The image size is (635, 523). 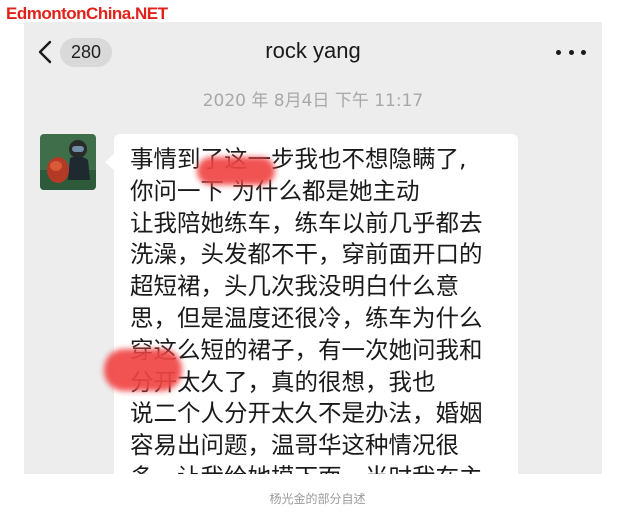 I want to click on avatar, so click(x=68, y=162).